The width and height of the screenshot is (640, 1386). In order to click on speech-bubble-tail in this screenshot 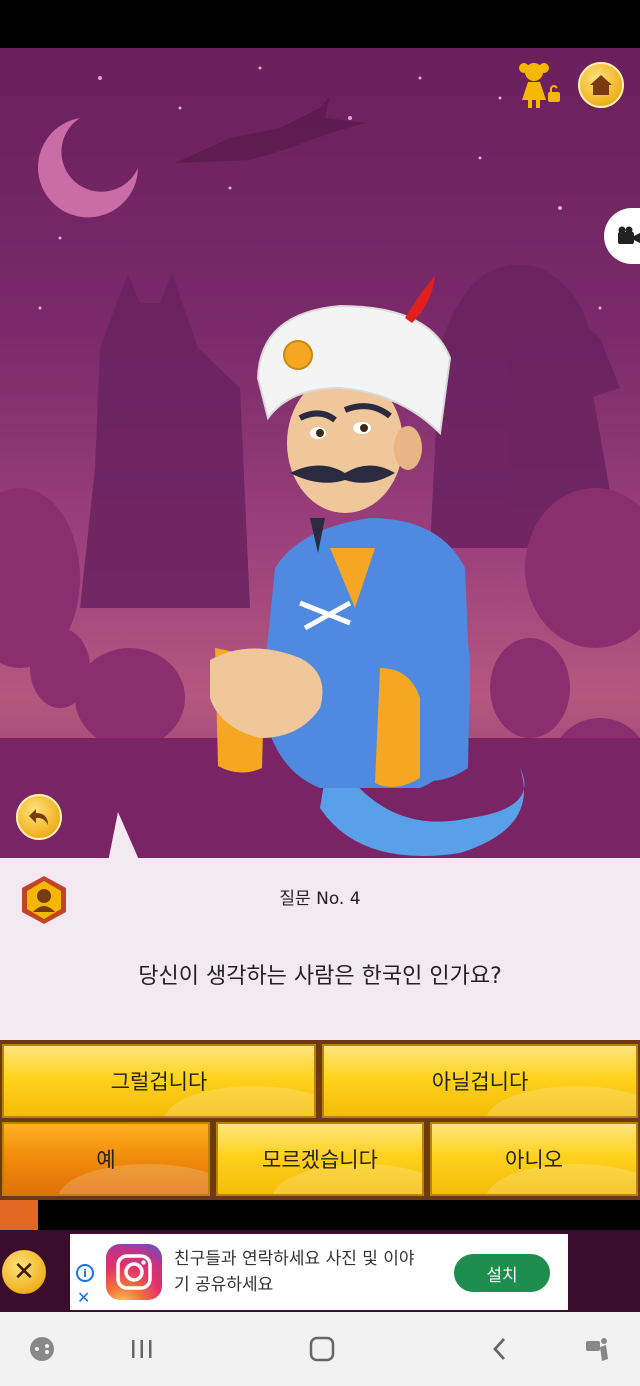, I will do `click(124, 837)`.